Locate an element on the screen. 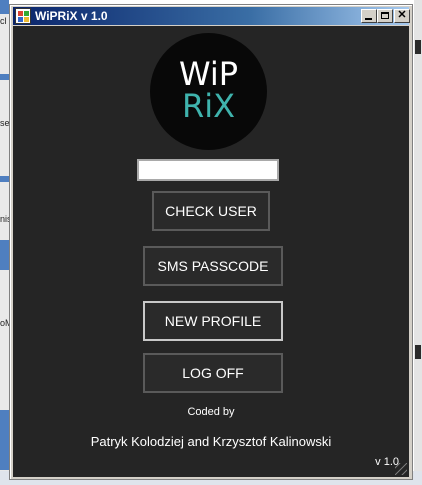 This screenshot has height=485, width=422. wiprix-logo: WiP RiX is located at coordinates (208, 91).